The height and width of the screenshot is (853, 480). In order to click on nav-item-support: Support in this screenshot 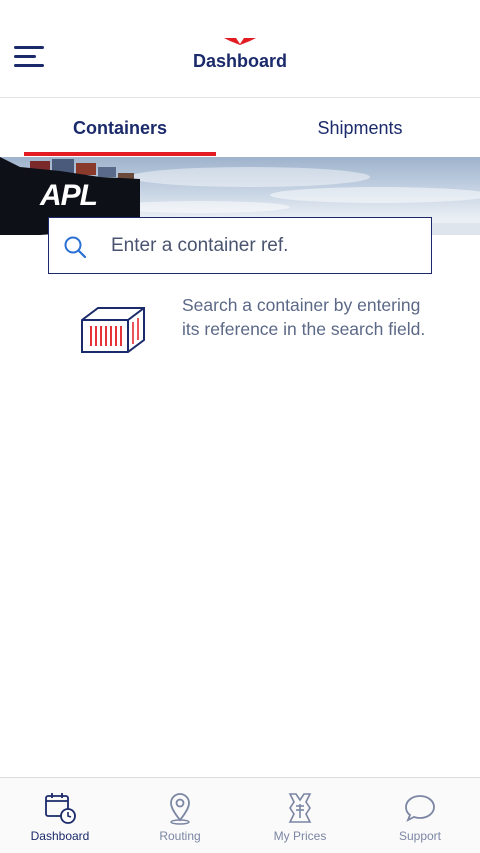, I will do `click(420, 815)`.